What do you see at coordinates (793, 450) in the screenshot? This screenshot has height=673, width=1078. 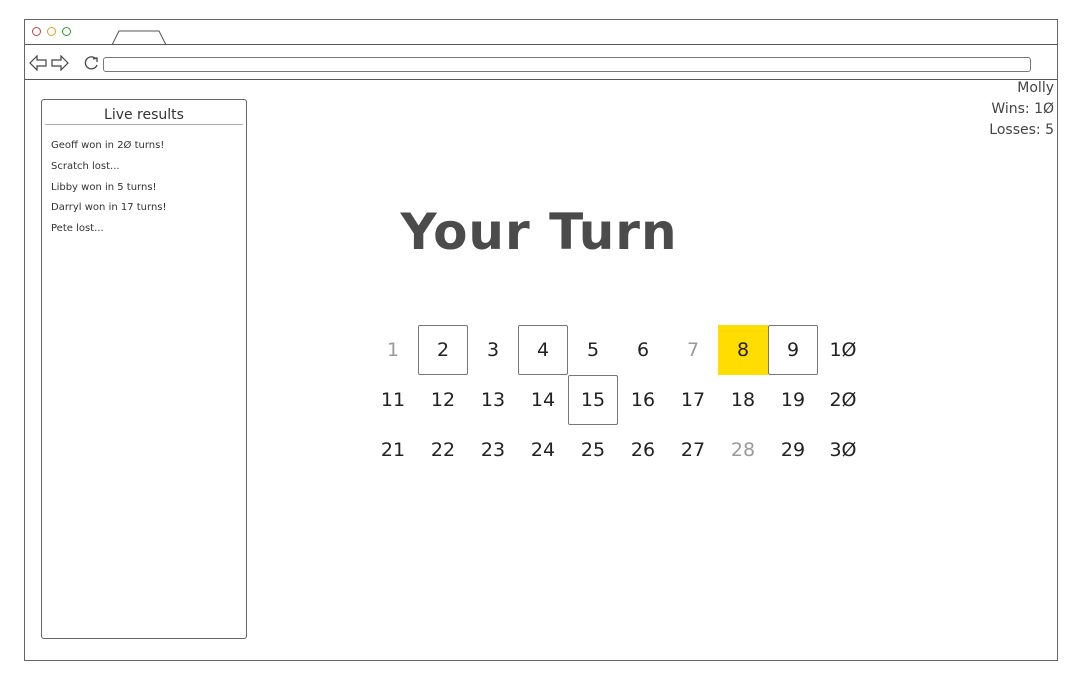 I see `number-cell: 29` at bounding box center [793, 450].